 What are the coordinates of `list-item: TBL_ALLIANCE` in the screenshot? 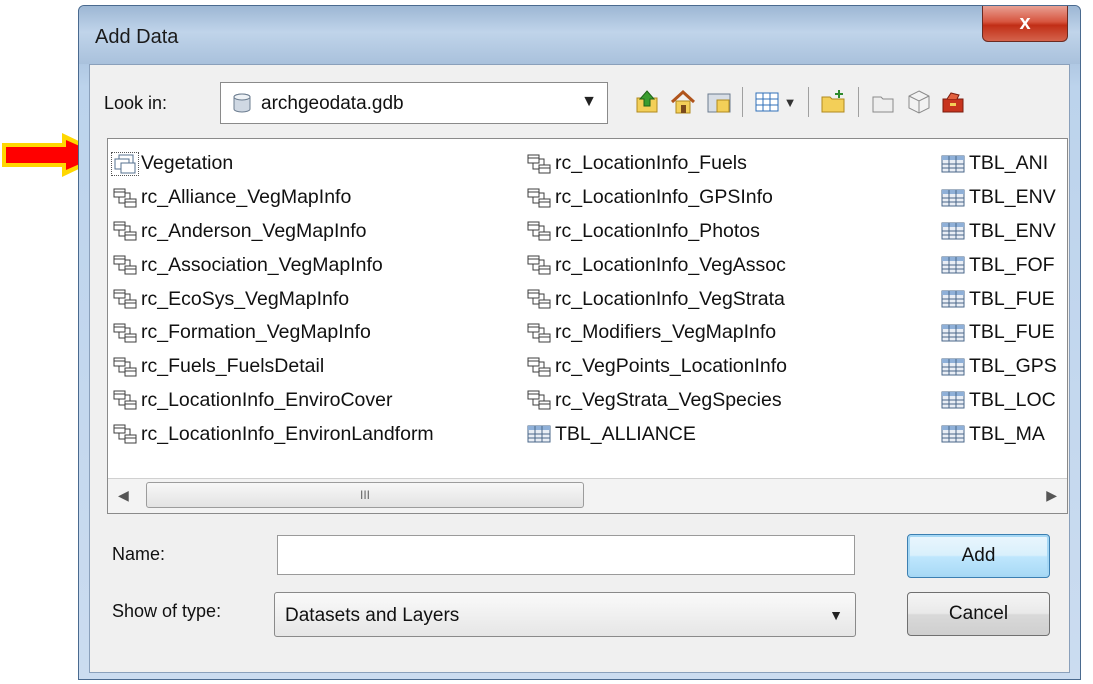 It's located at (656, 434).